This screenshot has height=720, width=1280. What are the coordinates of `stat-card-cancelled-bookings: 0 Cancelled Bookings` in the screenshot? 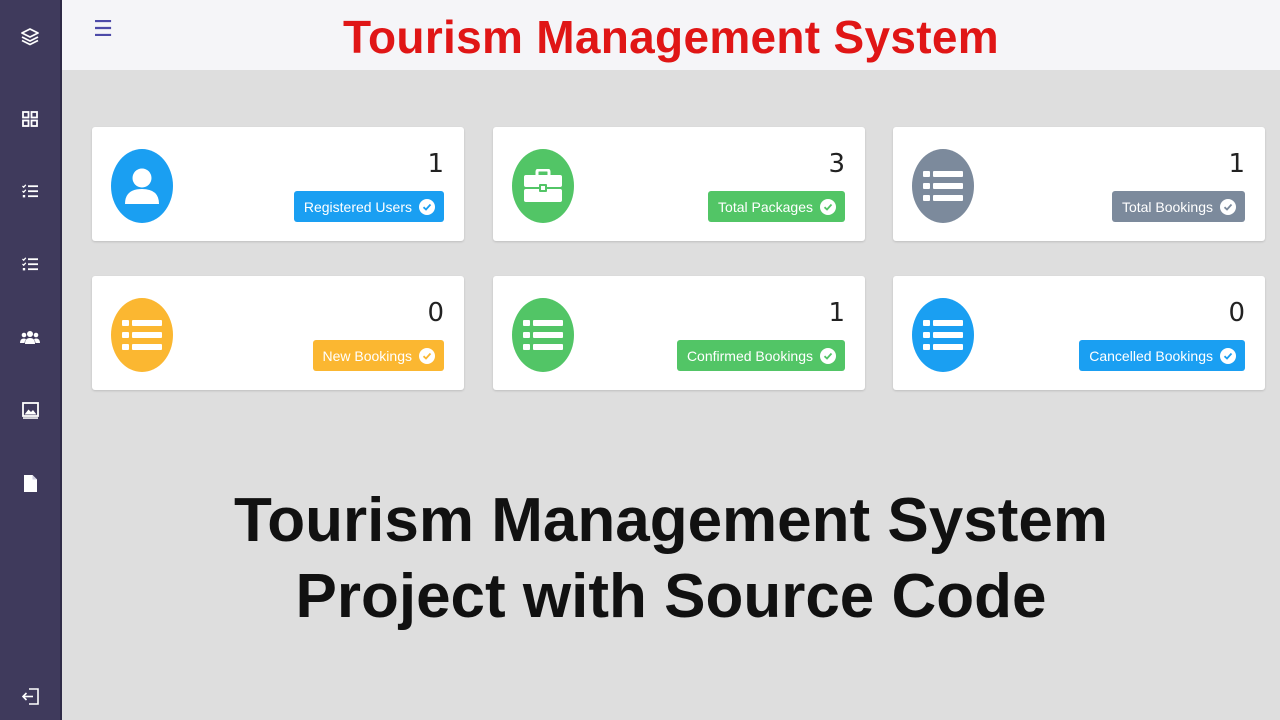 It's located at (1079, 333).